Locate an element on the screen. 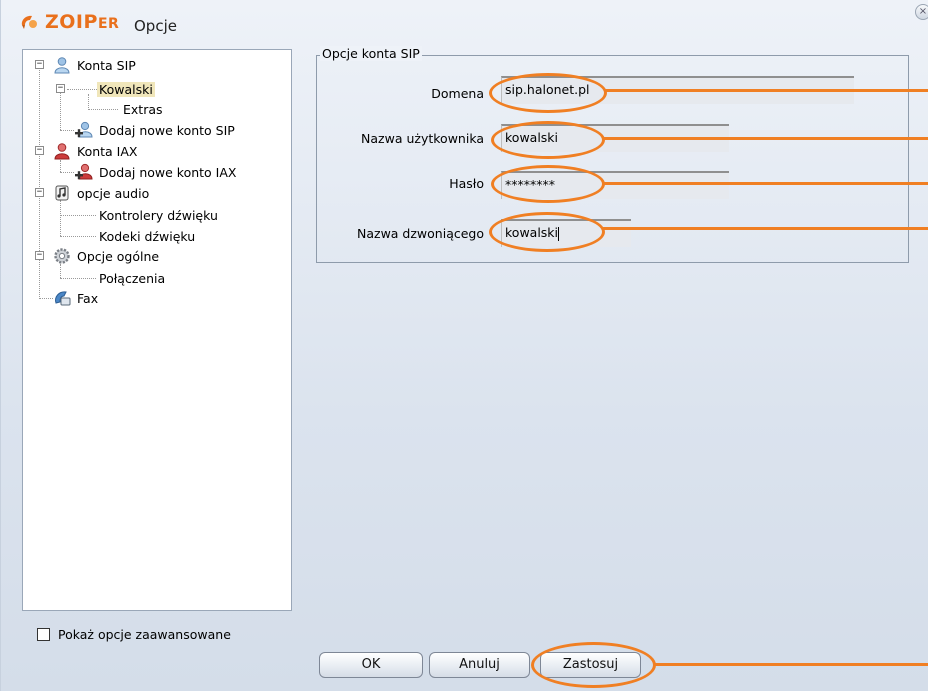 The height and width of the screenshot is (691, 928). advanced-options-label: Pokaż opcje zaawansowane is located at coordinates (144, 634).